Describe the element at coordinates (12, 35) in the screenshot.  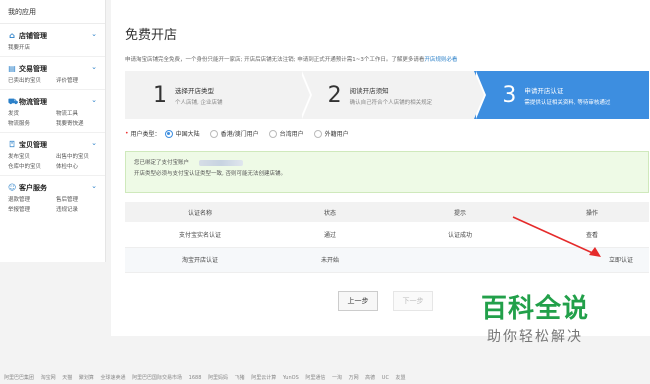
I see `shop-icon: ⌂` at that location.